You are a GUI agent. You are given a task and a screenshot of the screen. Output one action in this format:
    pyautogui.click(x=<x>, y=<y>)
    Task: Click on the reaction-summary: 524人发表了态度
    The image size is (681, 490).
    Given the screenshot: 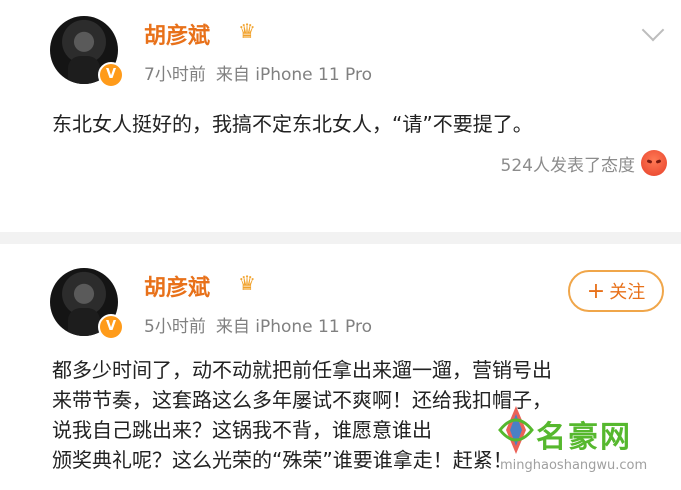 What is the action you would take?
    pyautogui.click(x=584, y=163)
    